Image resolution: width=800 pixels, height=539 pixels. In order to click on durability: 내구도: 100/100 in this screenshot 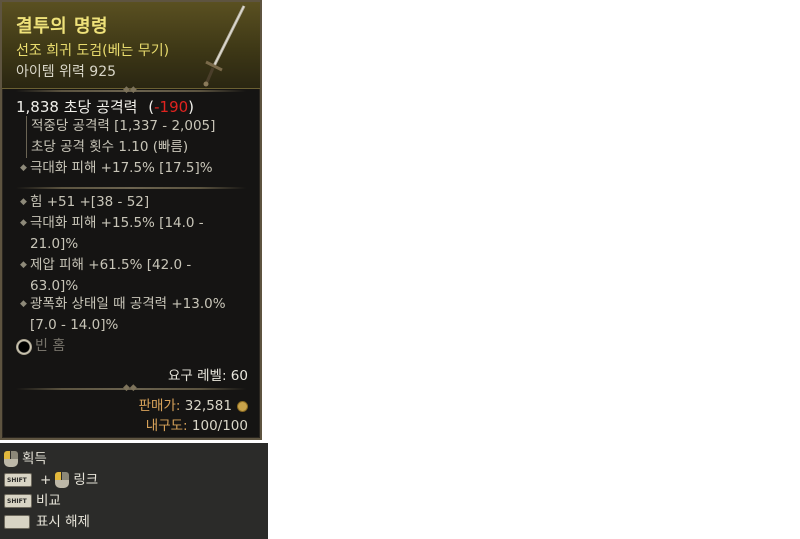, I will do `click(196, 426)`.